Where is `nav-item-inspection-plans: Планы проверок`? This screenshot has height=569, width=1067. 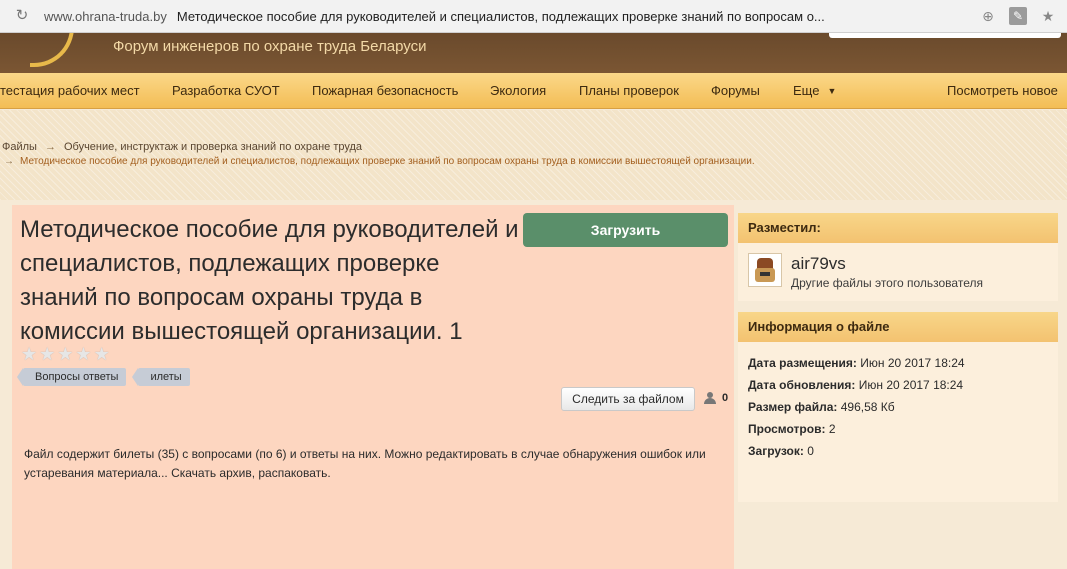 nav-item-inspection-plans: Планы проверок is located at coordinates (629, 90).